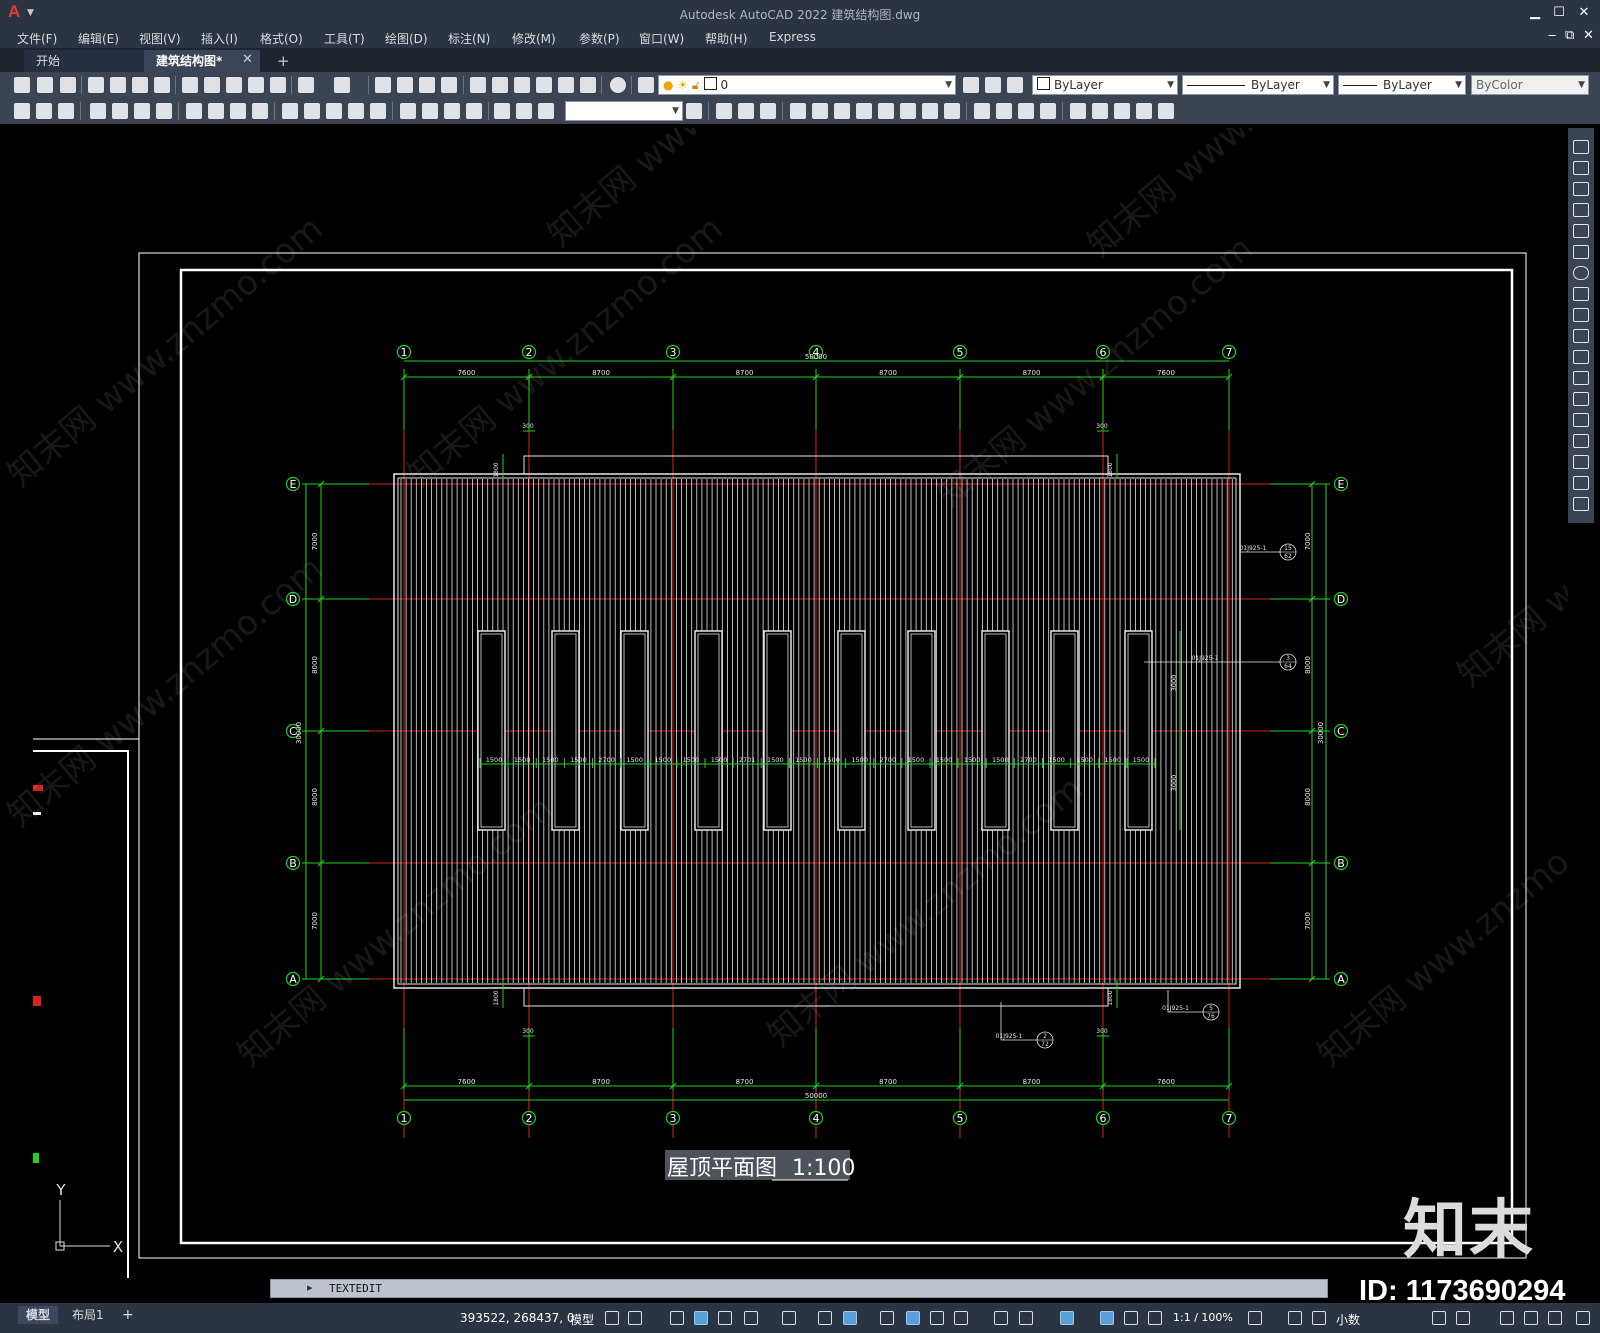 This screenshot has width=1600, height=1333. What do you see at coordinates (789, 1318) in the screenshot?
I see `isometric-icon` at bounding box center [789, 1318].